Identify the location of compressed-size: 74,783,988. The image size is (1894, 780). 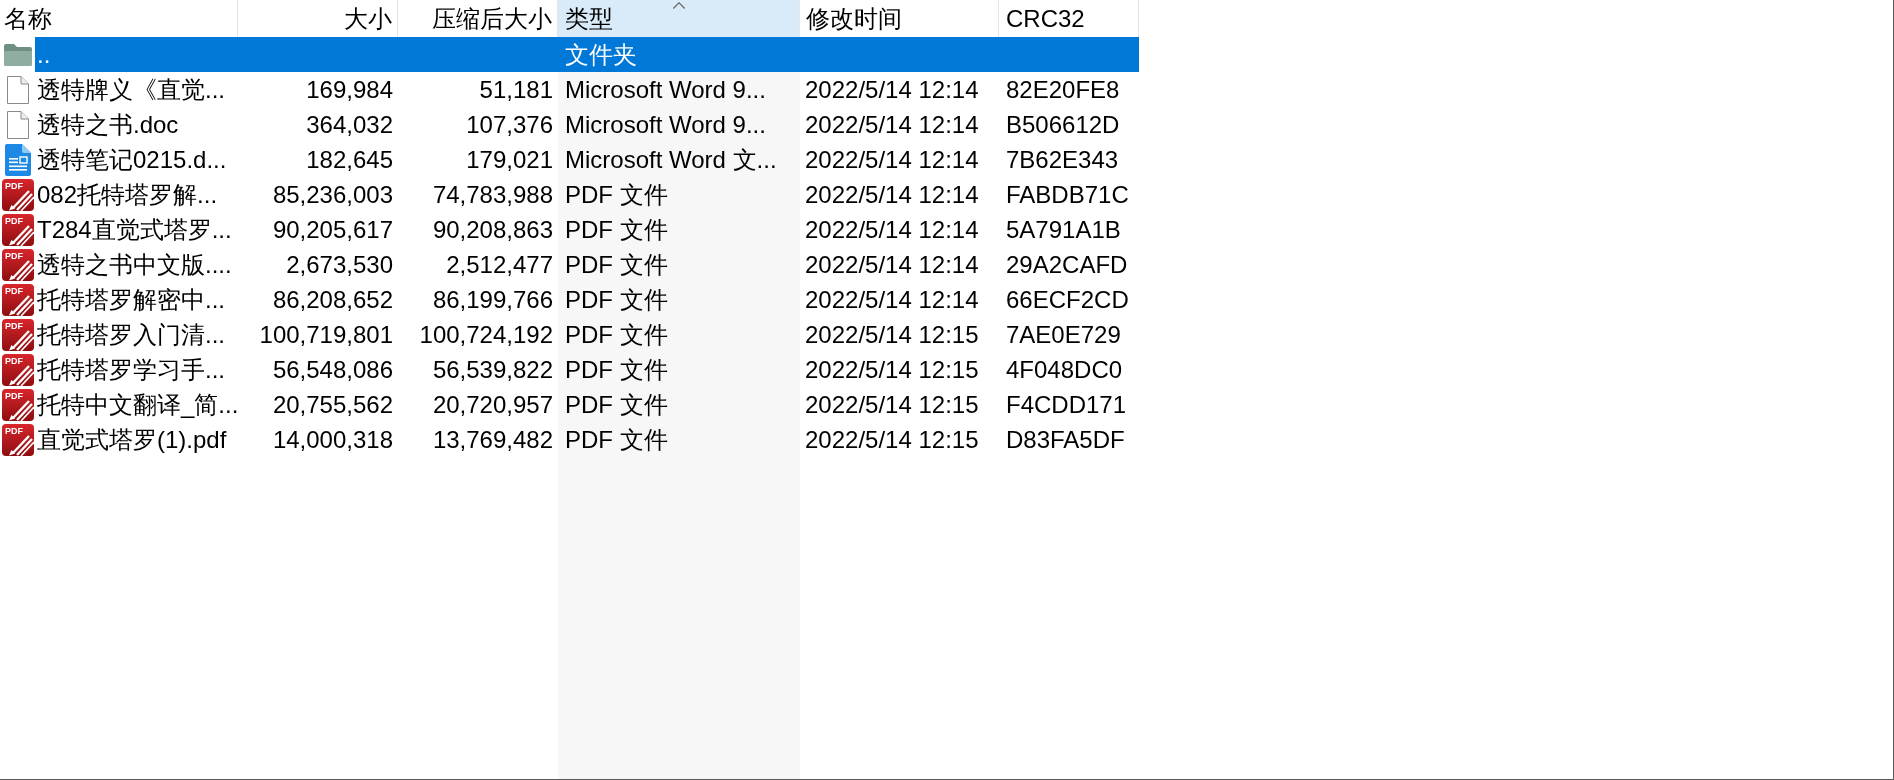
(492, 195).